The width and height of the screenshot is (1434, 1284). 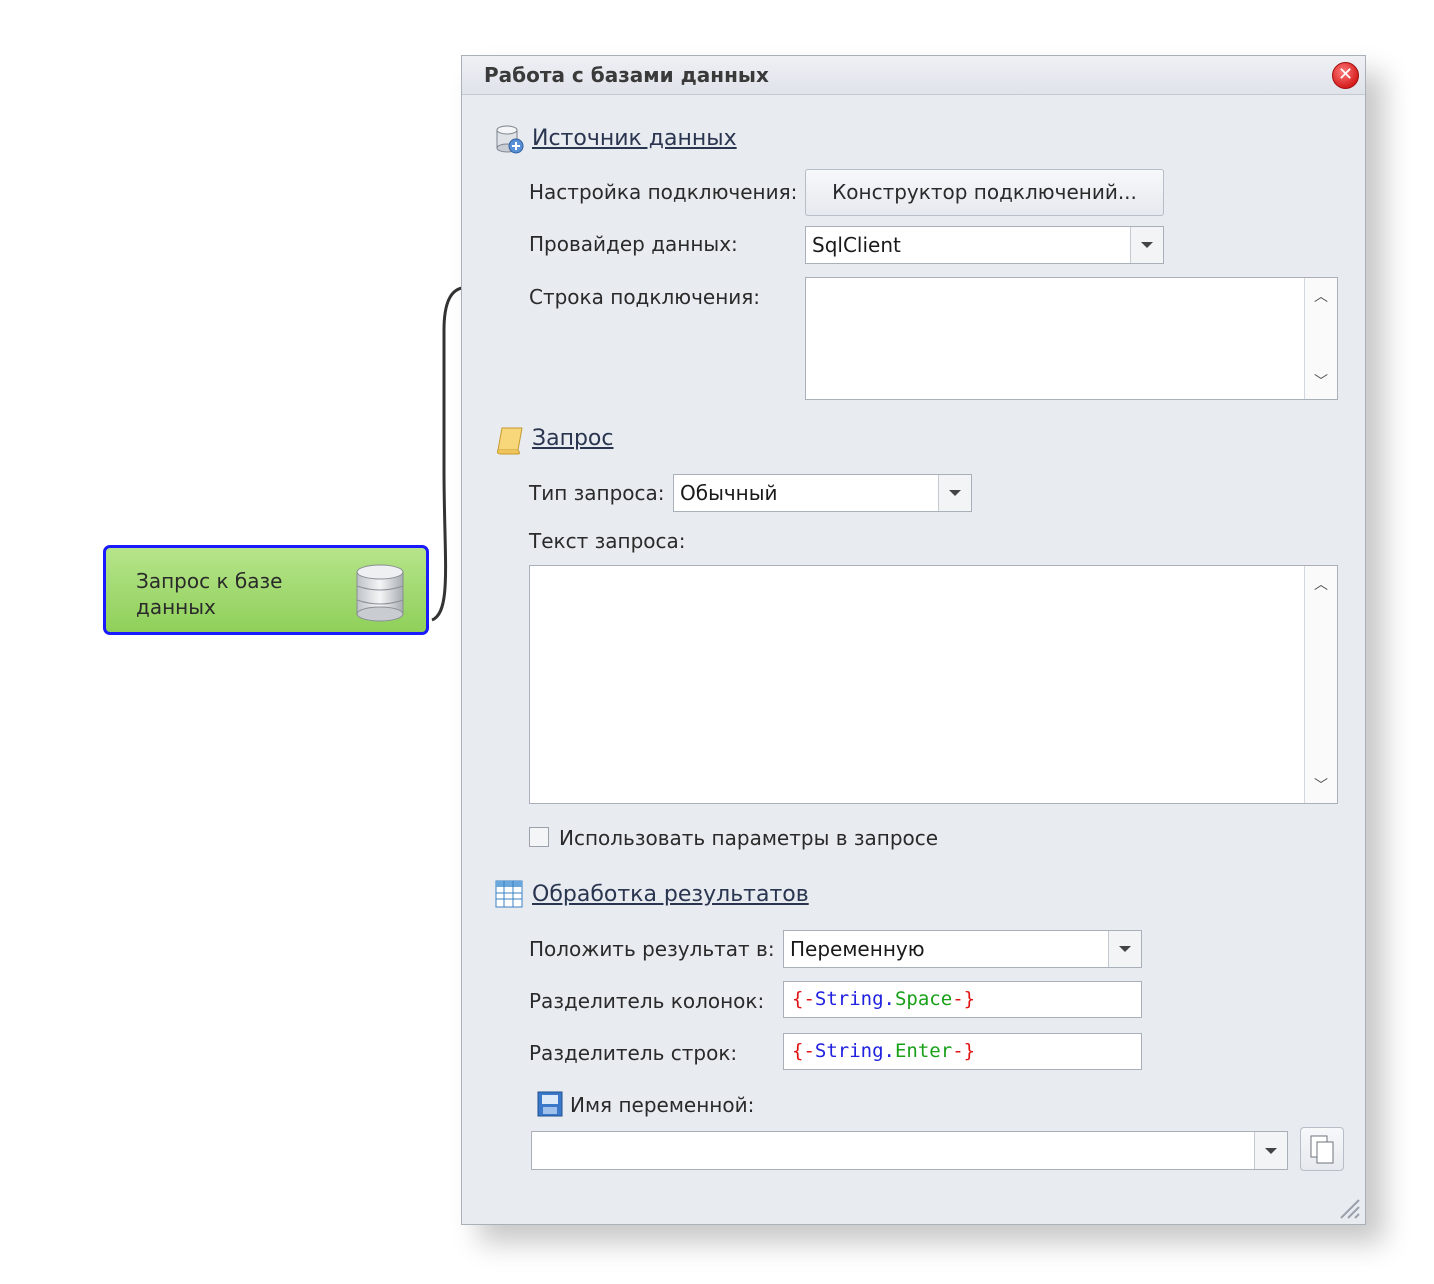 I want to click on table-icon, so click(x=509, y=894).